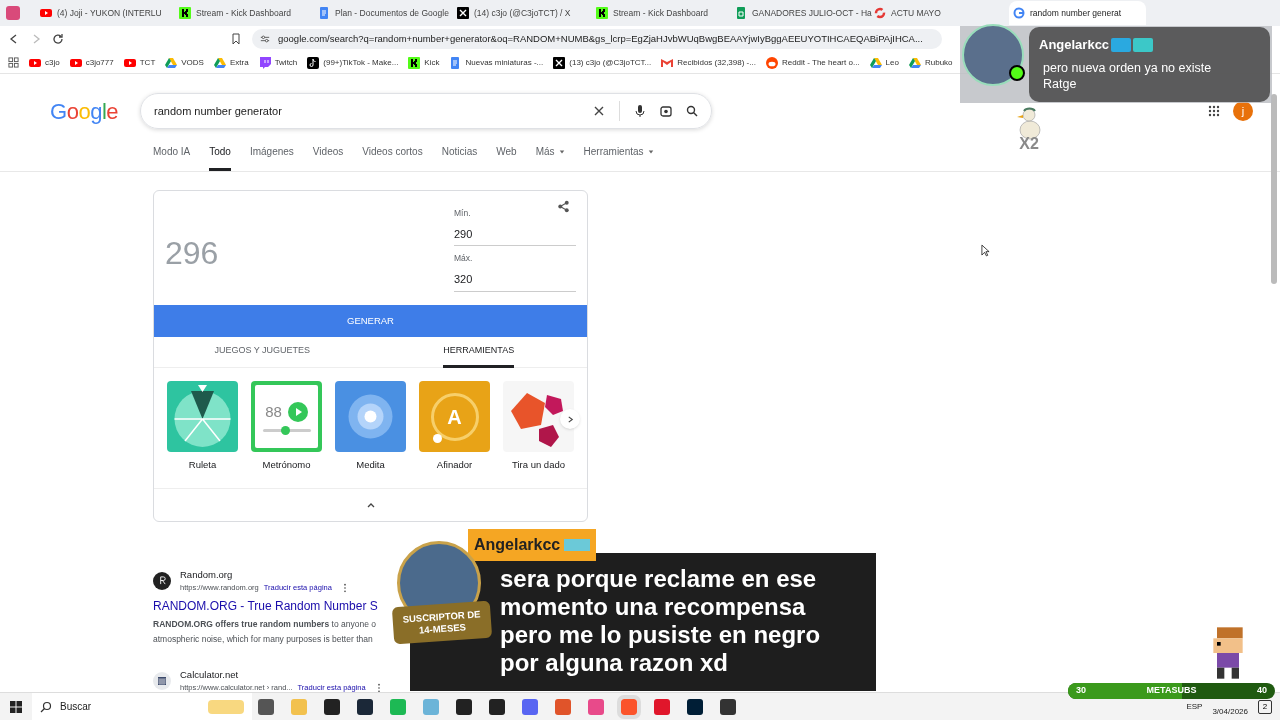  I want to click on number-input-field: Máx. 320, so click(515, 272).